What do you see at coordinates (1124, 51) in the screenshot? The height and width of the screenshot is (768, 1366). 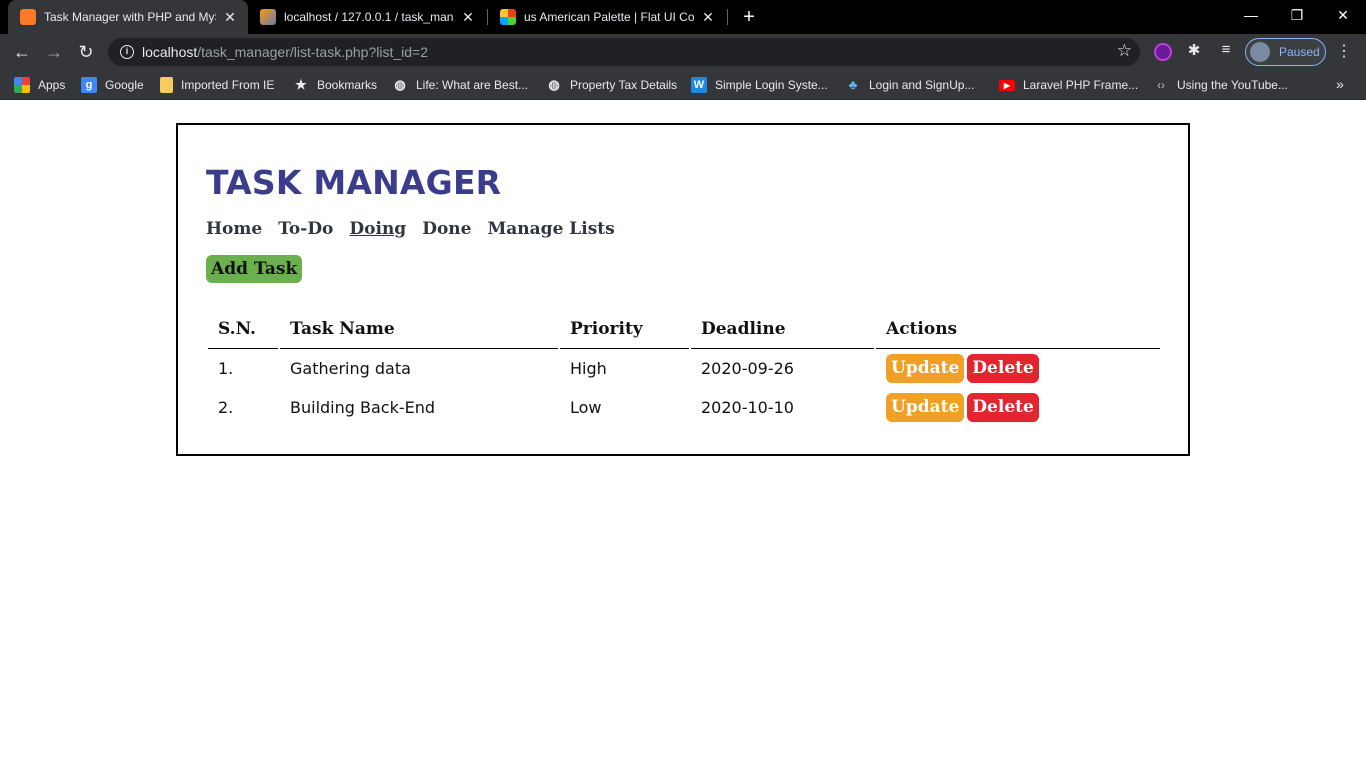 I see `bookmark-star-icon: ☆` at bounding box center [1124, 51].